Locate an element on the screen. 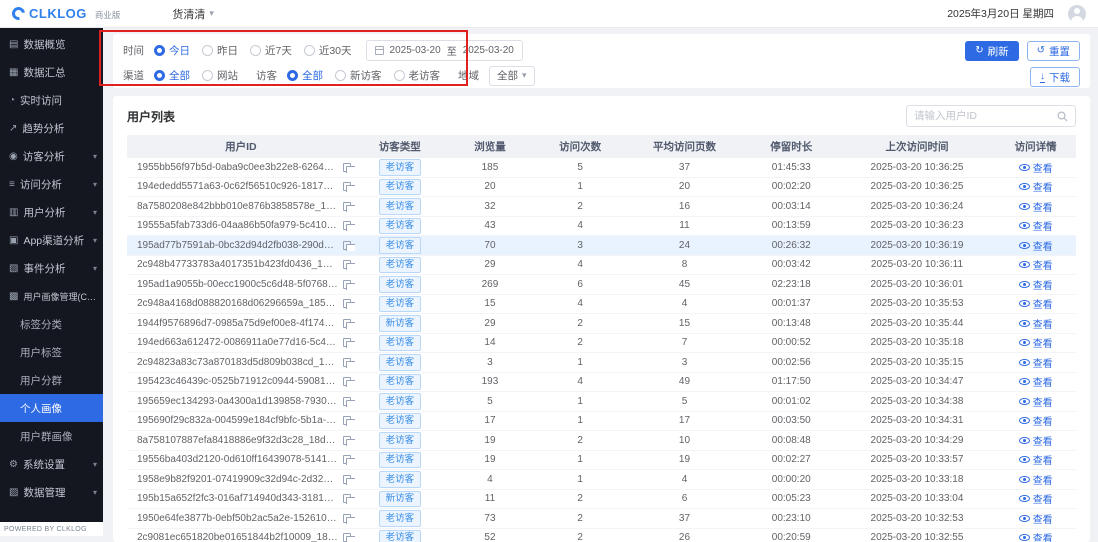 The height and width of the screenshot is (542, 1098). sidebar-item-realtime-visit: ◔实时访问 is located at coordinates (51, 100).